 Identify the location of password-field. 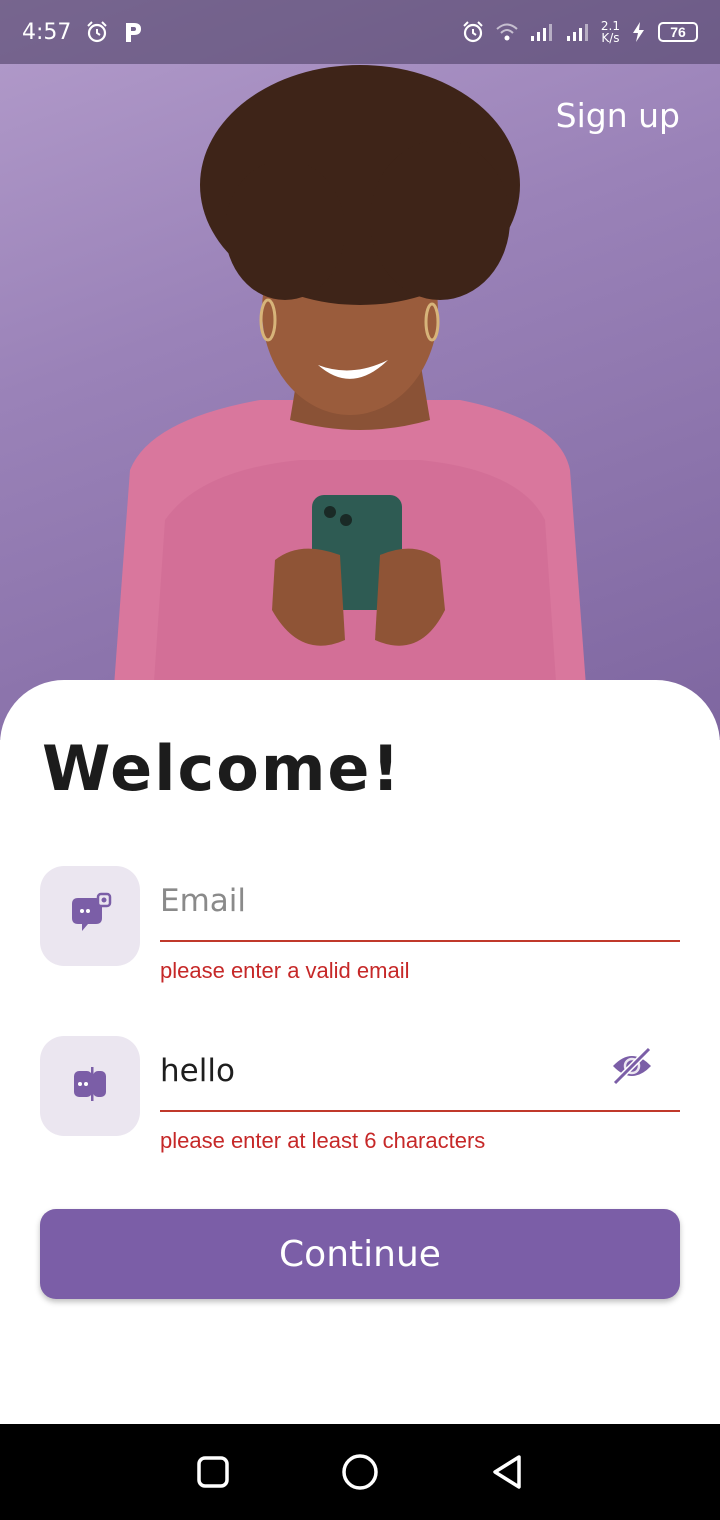
(420, 1074).